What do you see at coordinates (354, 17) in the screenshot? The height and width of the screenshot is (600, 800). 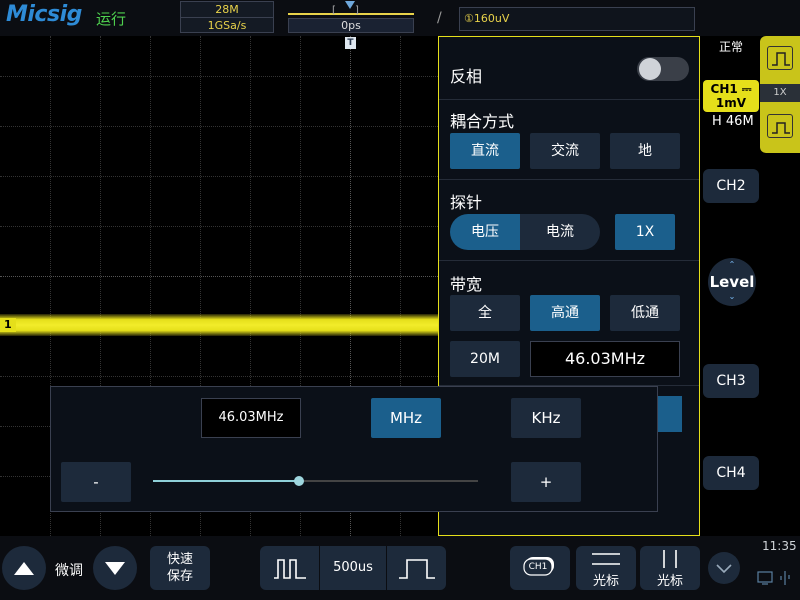 I see `timeline-overview: [ ] 0ps` at bounding box center [354, 17].